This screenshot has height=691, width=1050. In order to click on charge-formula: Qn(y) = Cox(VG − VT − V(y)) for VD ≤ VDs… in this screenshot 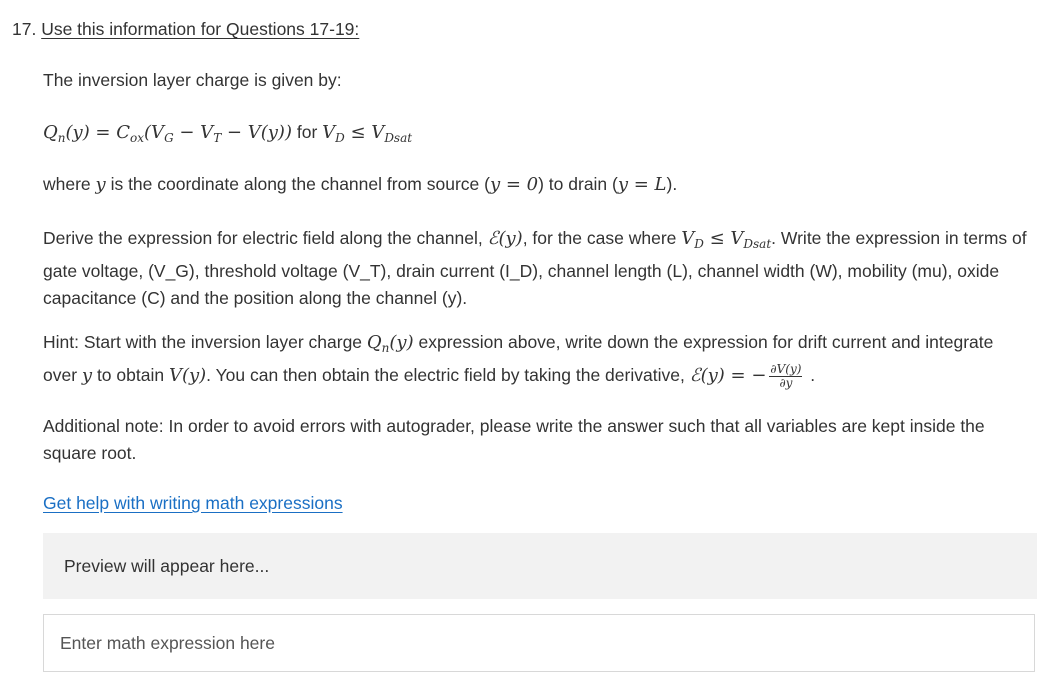, I will do `click(228, 133)`.